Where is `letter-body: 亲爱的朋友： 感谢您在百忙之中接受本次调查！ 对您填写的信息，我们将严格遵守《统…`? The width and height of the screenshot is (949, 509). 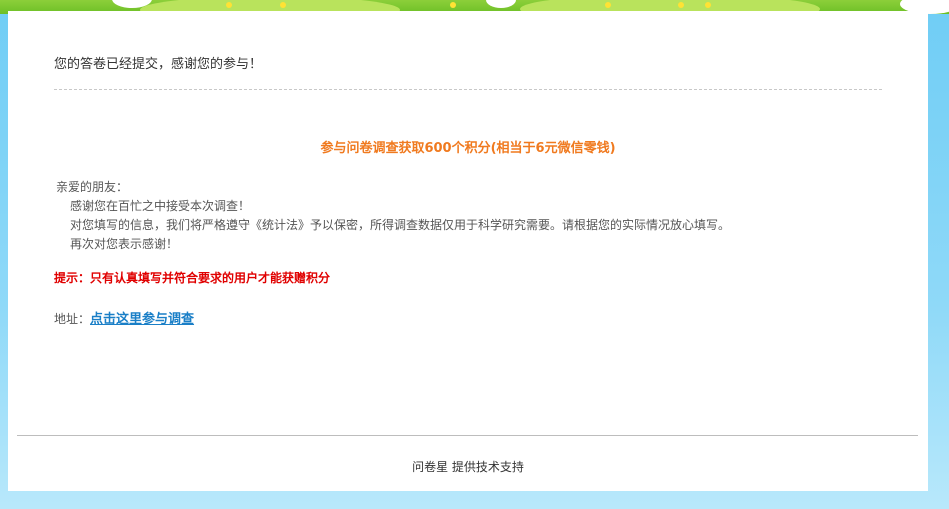
letter-body: 亲爱的朋友： 感谢您在百忙之中接受本次调查！ 对您填写的信息，我们将严格遵守《统… is located at coordinates (393, 216).